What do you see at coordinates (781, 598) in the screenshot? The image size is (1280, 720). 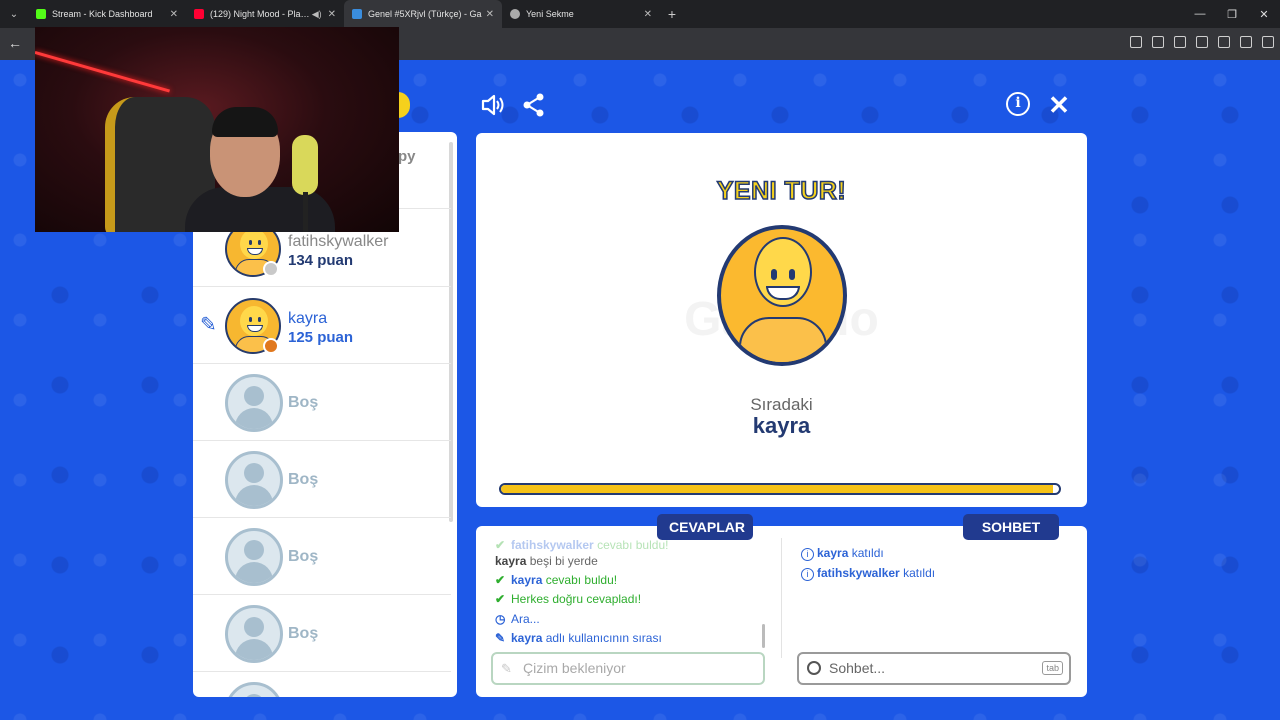 I see `divider` at bounding box center [781, 598].